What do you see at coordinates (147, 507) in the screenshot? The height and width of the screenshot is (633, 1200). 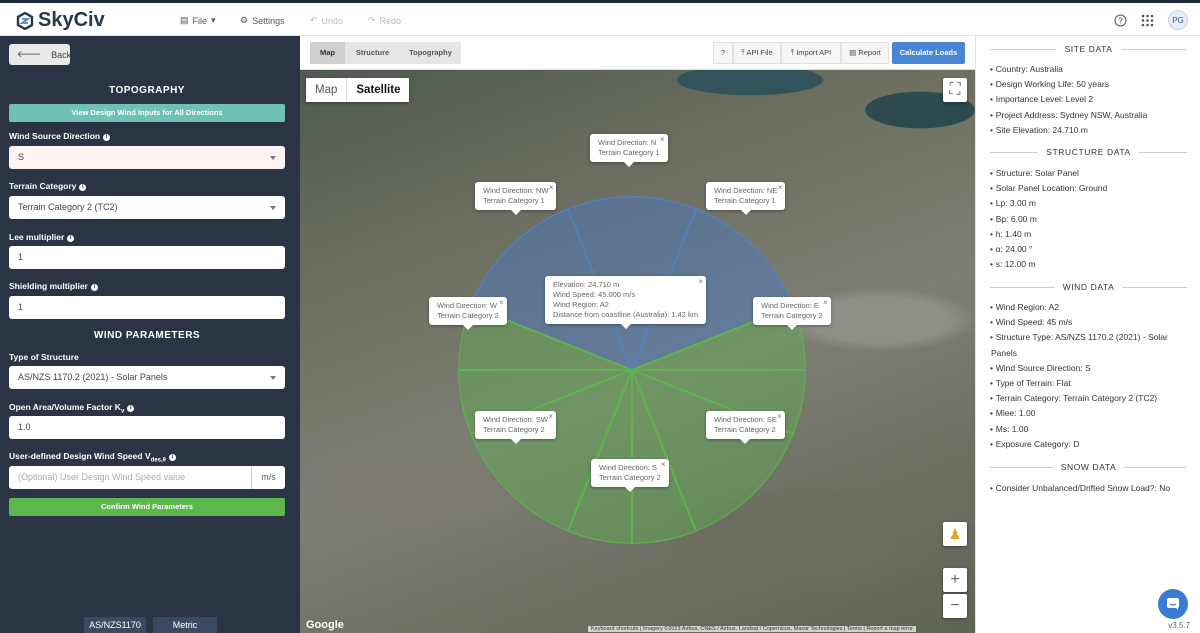 I see `confirm-wind-parameters-button: Confirm Wind Parameters` at bounding box center [147, 507].